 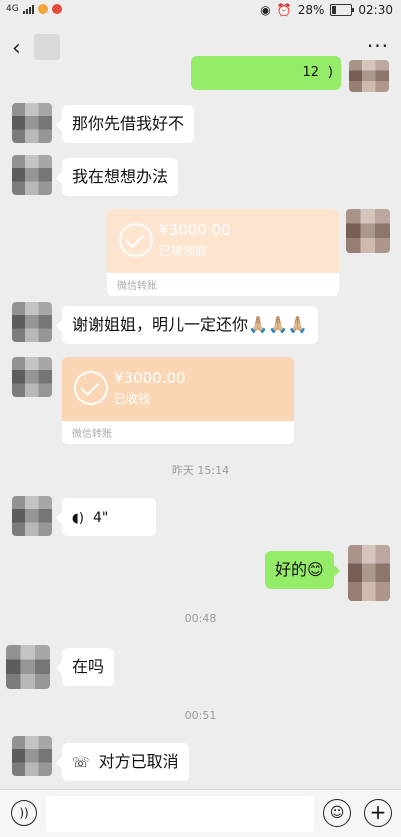 What do you see at coordinates (330, 72) in the screenshot?
I see `voice-wave-icon: )` at bounding box center [330, 72].